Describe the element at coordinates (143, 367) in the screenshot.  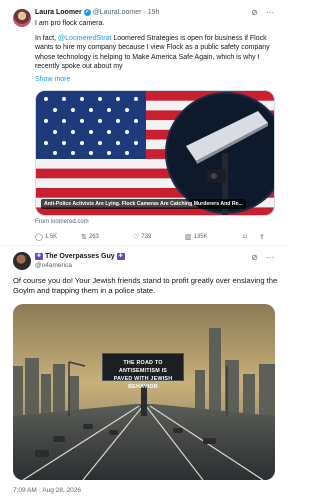
I see `billboard-line-1: THE ROAD TO ANTISEMITISM IS` at that location.